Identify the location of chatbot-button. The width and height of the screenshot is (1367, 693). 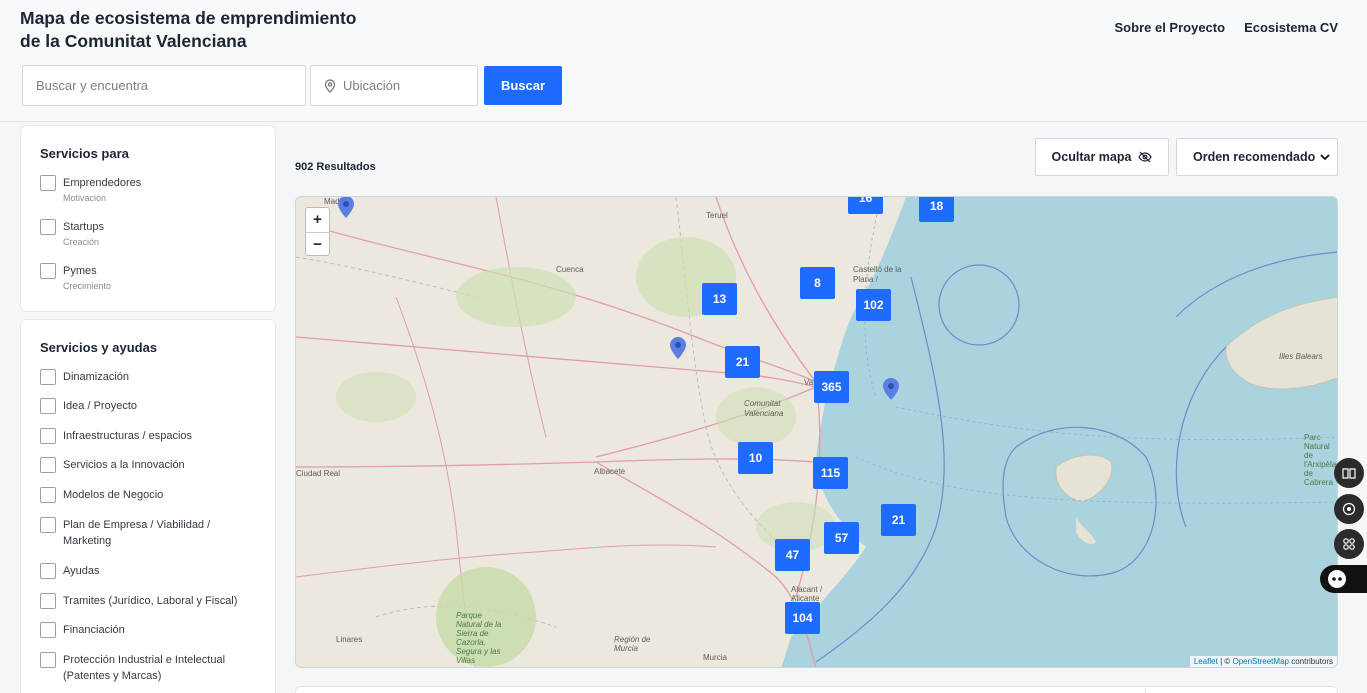
(1343, 579).